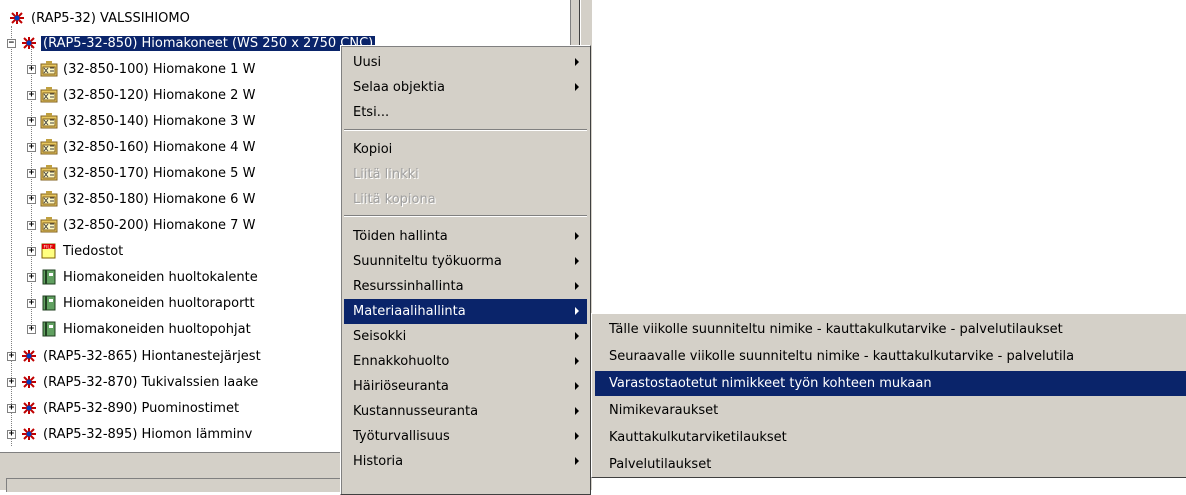  Describe the element at coordinates (465, 286) in the screenshot. I see `menu-item-resurssinhallinta: Resurssinhallinta` at that location.